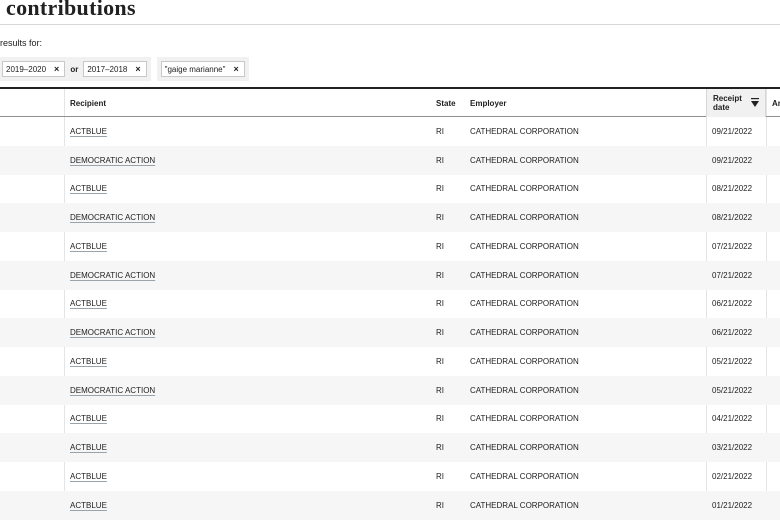 This screenshot has height=520, width=780. What do you see at coordinates (732, 505) in the screenshot?
I see `receipt-date-cell: 01/21/2022` at bounding box center [732, 505].